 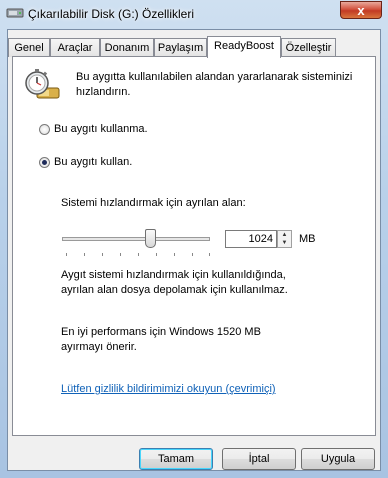 What do you see at coordinates (176, 459) in the screenshot?
I see `ok-button: Tamam` at bounding box center [176, 459].